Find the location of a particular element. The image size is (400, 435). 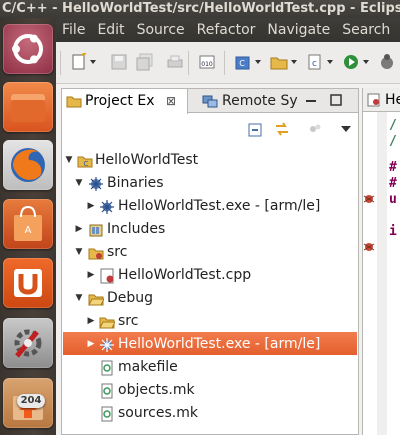

editor-panel: He / / # # u i is located at coordinates (381, 261).